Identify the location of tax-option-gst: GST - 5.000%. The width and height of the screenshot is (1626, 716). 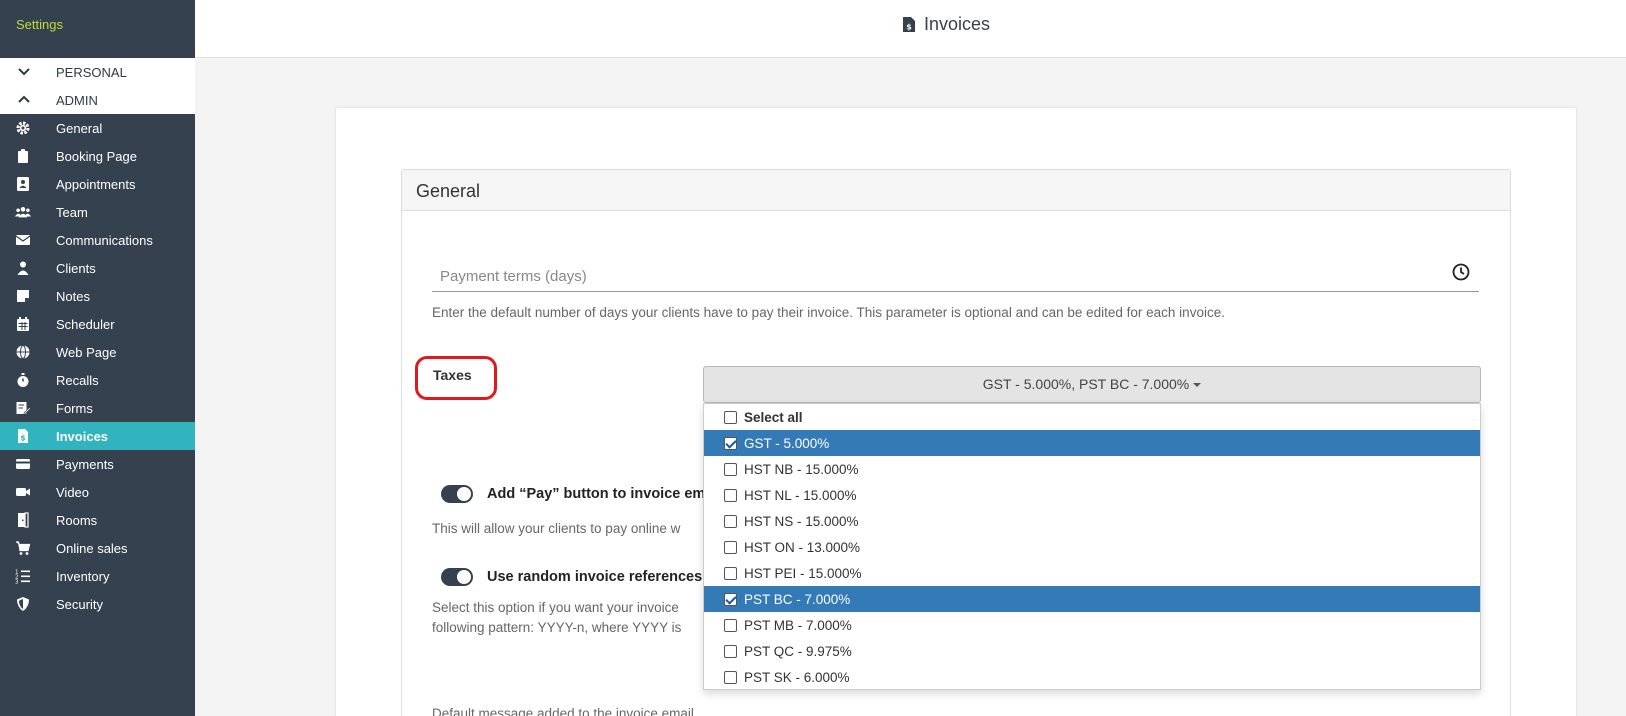
(1092, 443).